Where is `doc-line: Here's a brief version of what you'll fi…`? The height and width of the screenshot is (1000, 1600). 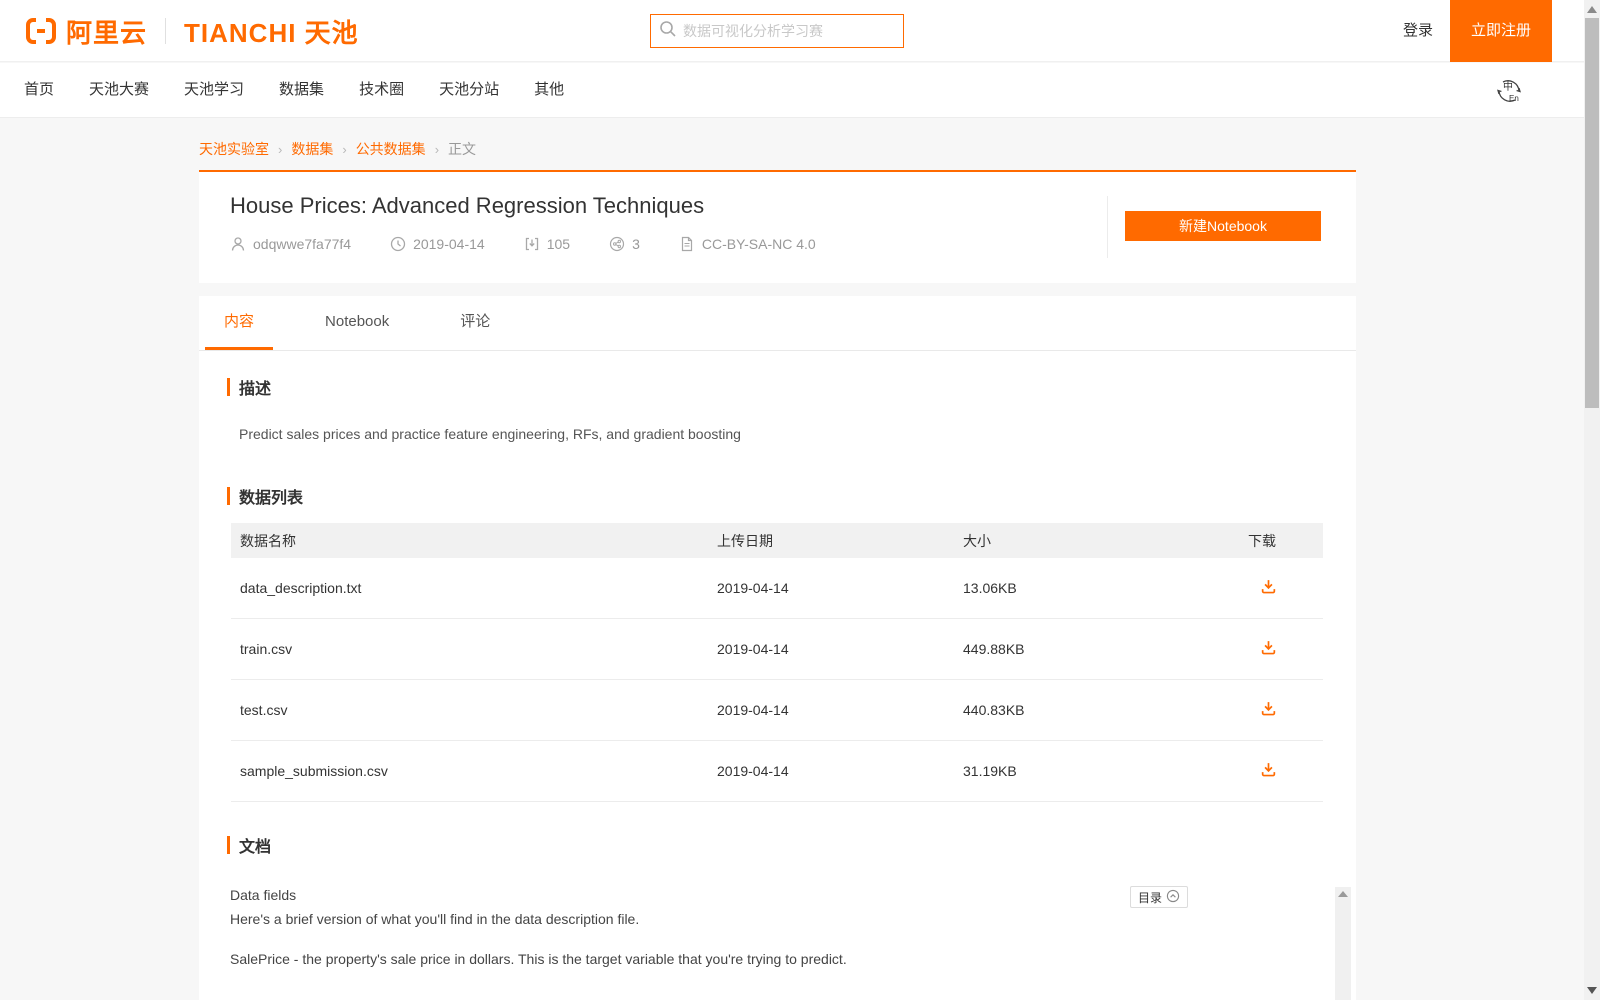 doc-line: Here's a brief version of what you'll fi… is located at coordinates (435, 919).